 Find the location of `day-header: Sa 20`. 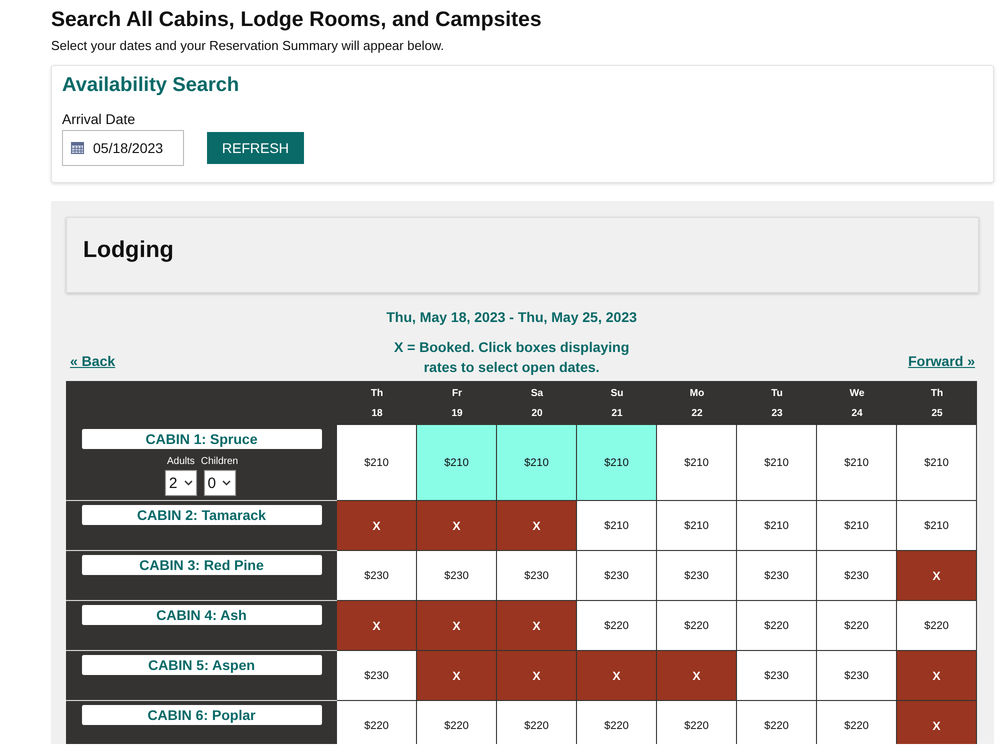

day-header: Sa 20 is located at coordinates (537, 404).